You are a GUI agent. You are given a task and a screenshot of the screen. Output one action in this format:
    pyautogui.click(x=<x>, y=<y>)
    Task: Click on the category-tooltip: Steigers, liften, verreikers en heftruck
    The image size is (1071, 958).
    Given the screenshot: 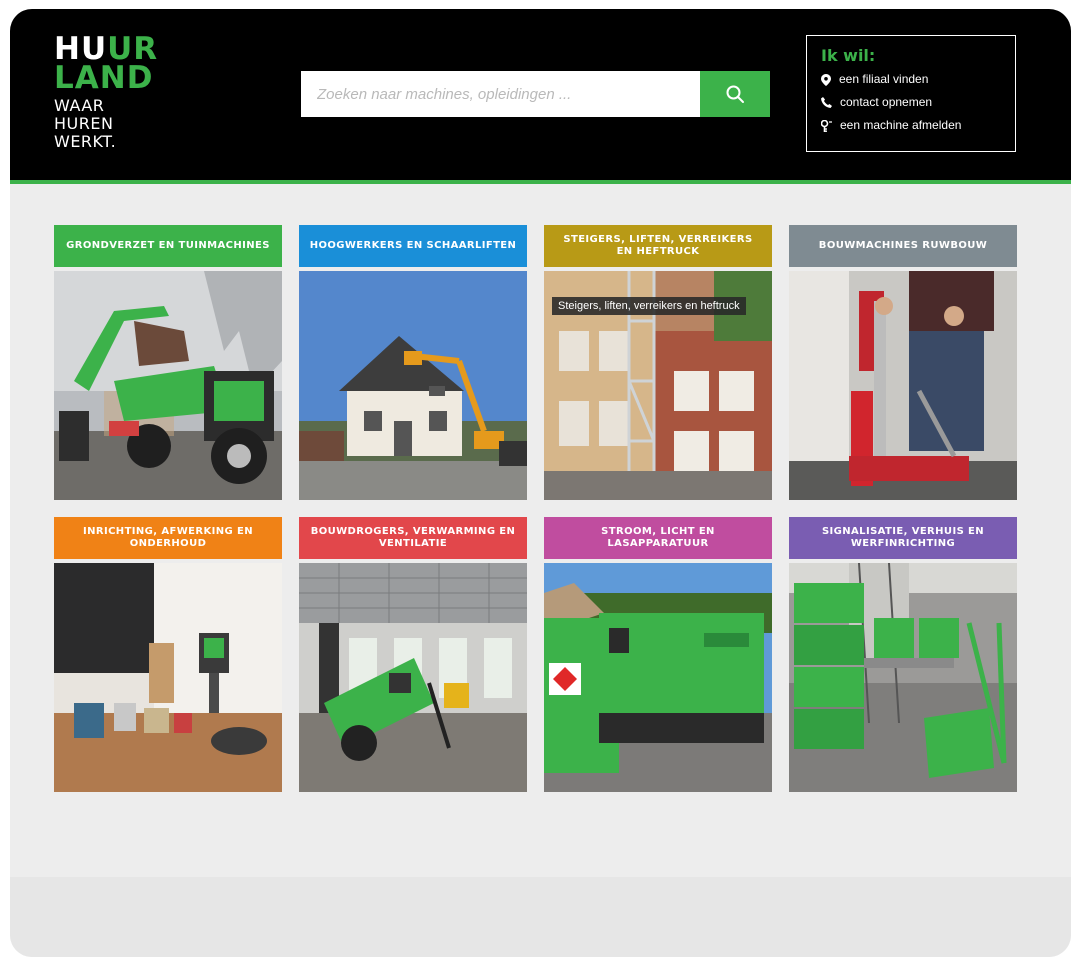 What is the action you would take?
    pyautogui.click(x=649, y=306)
    